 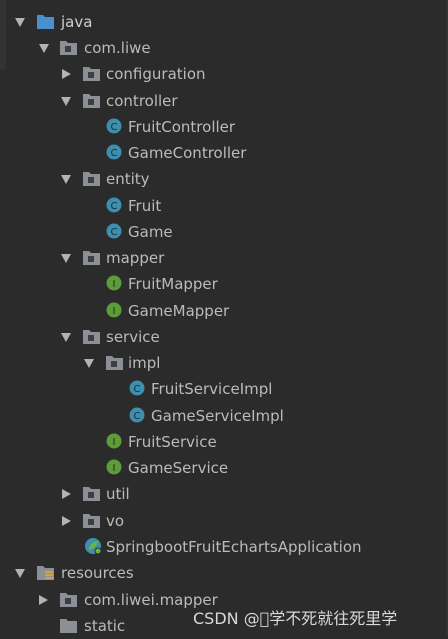 I want to click on tree-node-fruit-controller: C FruitController, so click(x=224, y=127).